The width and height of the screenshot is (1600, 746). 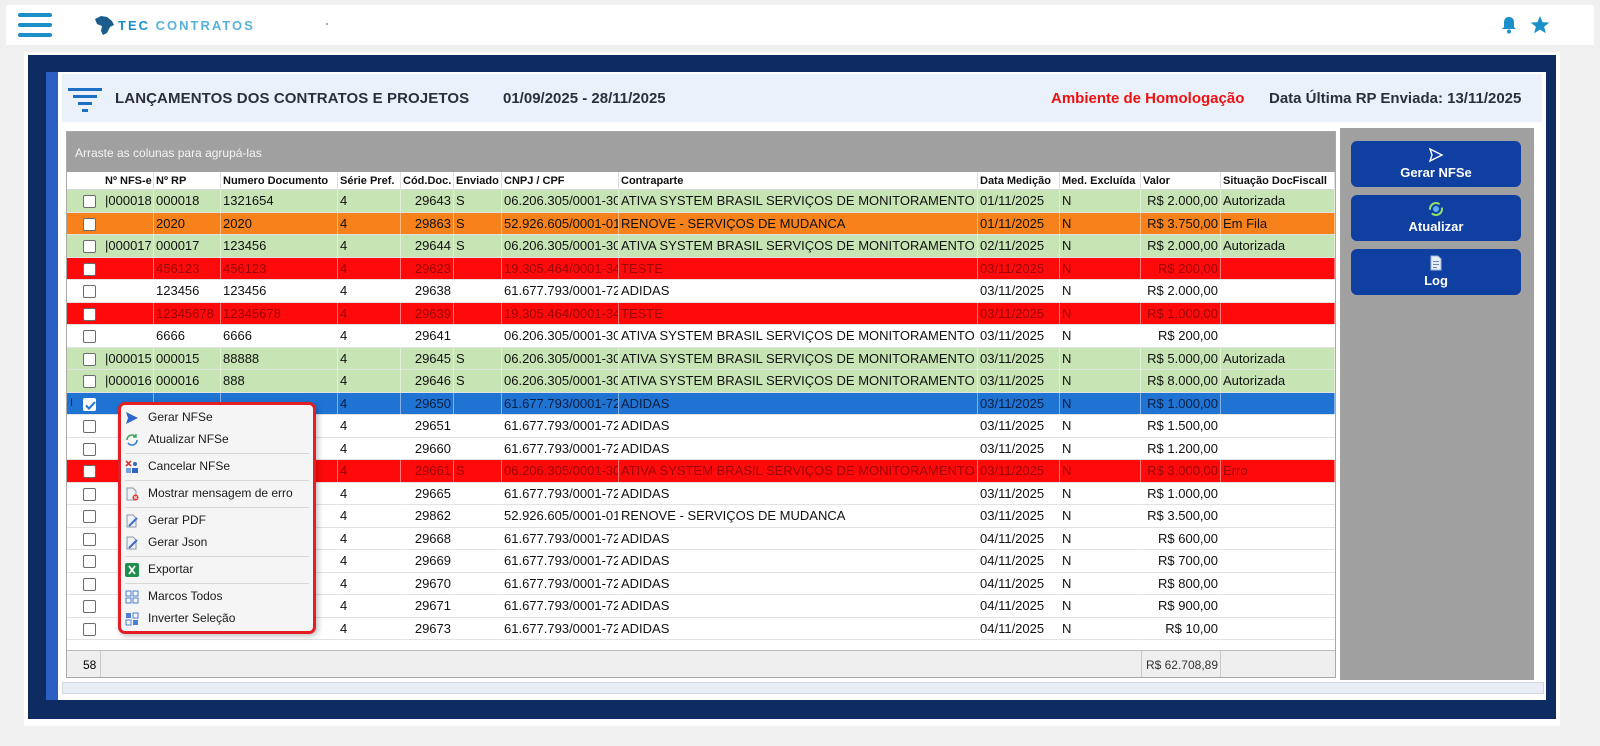 What do you see at coordinates (217, 543) in the screenshot?
I see `menu-item-generate-json: Gerar Json` at bounding box center [217, 543].